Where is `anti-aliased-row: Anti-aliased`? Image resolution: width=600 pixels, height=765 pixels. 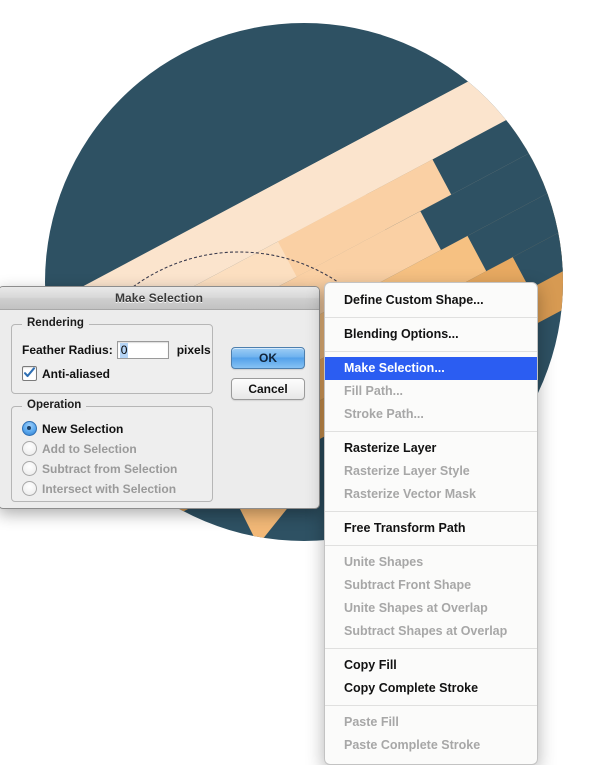
anti-aliased-row: Anti-aliased is located at coordinates (66, 373).